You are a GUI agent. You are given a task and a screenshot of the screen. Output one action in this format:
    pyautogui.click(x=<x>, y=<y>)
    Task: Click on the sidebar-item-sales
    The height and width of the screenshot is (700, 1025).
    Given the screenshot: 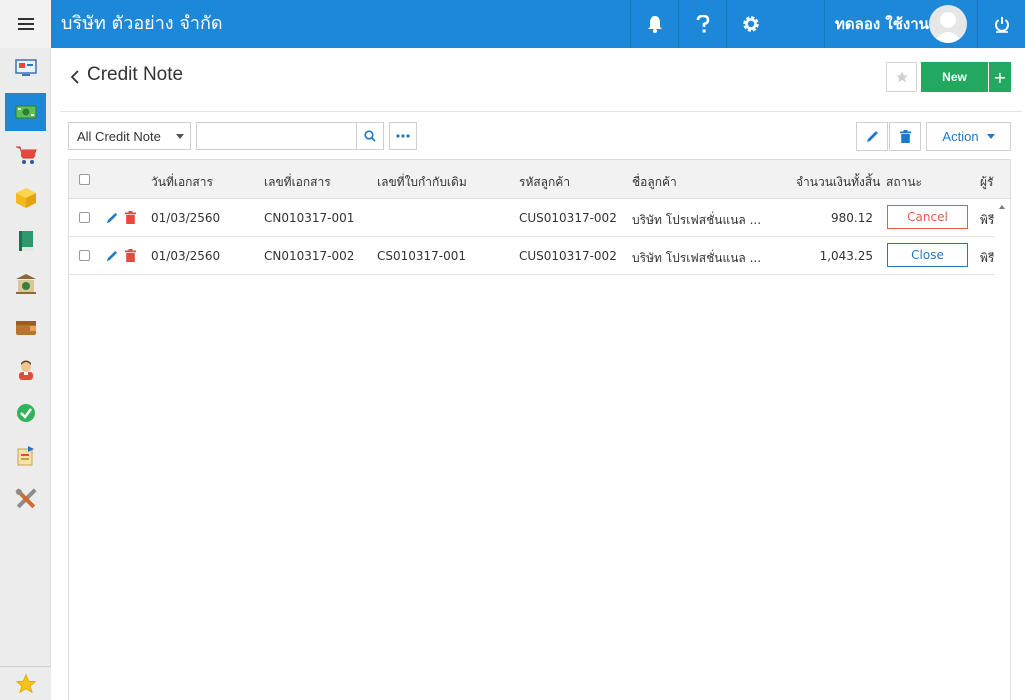 What is the action you would take?
    pyautogui.click(x=25, y=155)
    